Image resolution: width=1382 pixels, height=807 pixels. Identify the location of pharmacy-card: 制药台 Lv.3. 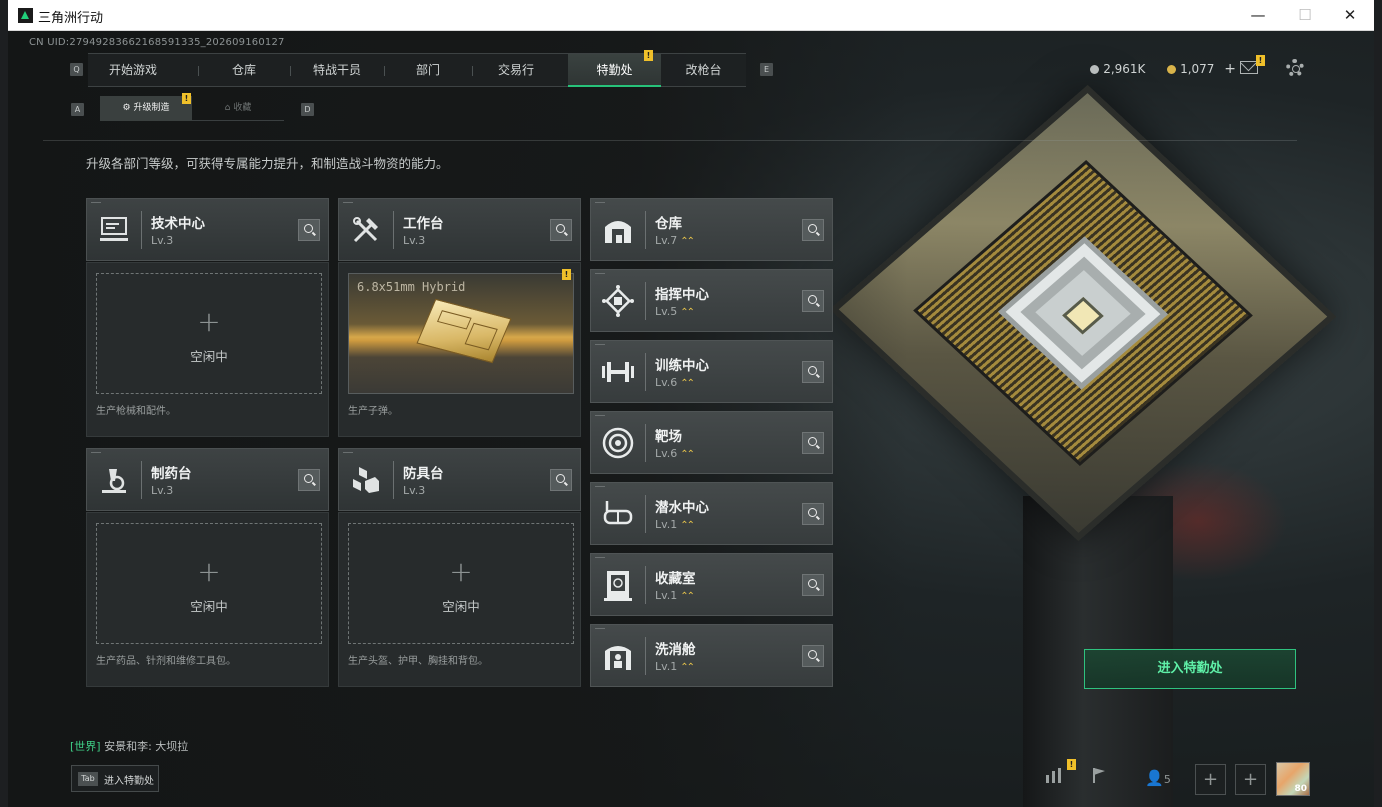
(207, 479).